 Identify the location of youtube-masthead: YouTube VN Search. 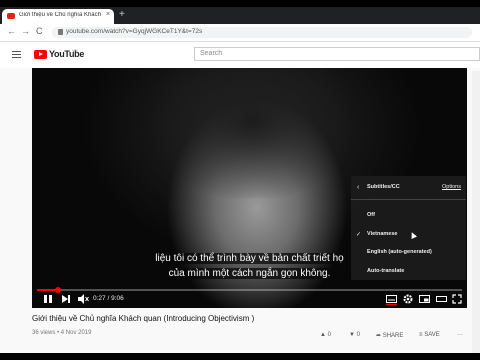
(240, 55).